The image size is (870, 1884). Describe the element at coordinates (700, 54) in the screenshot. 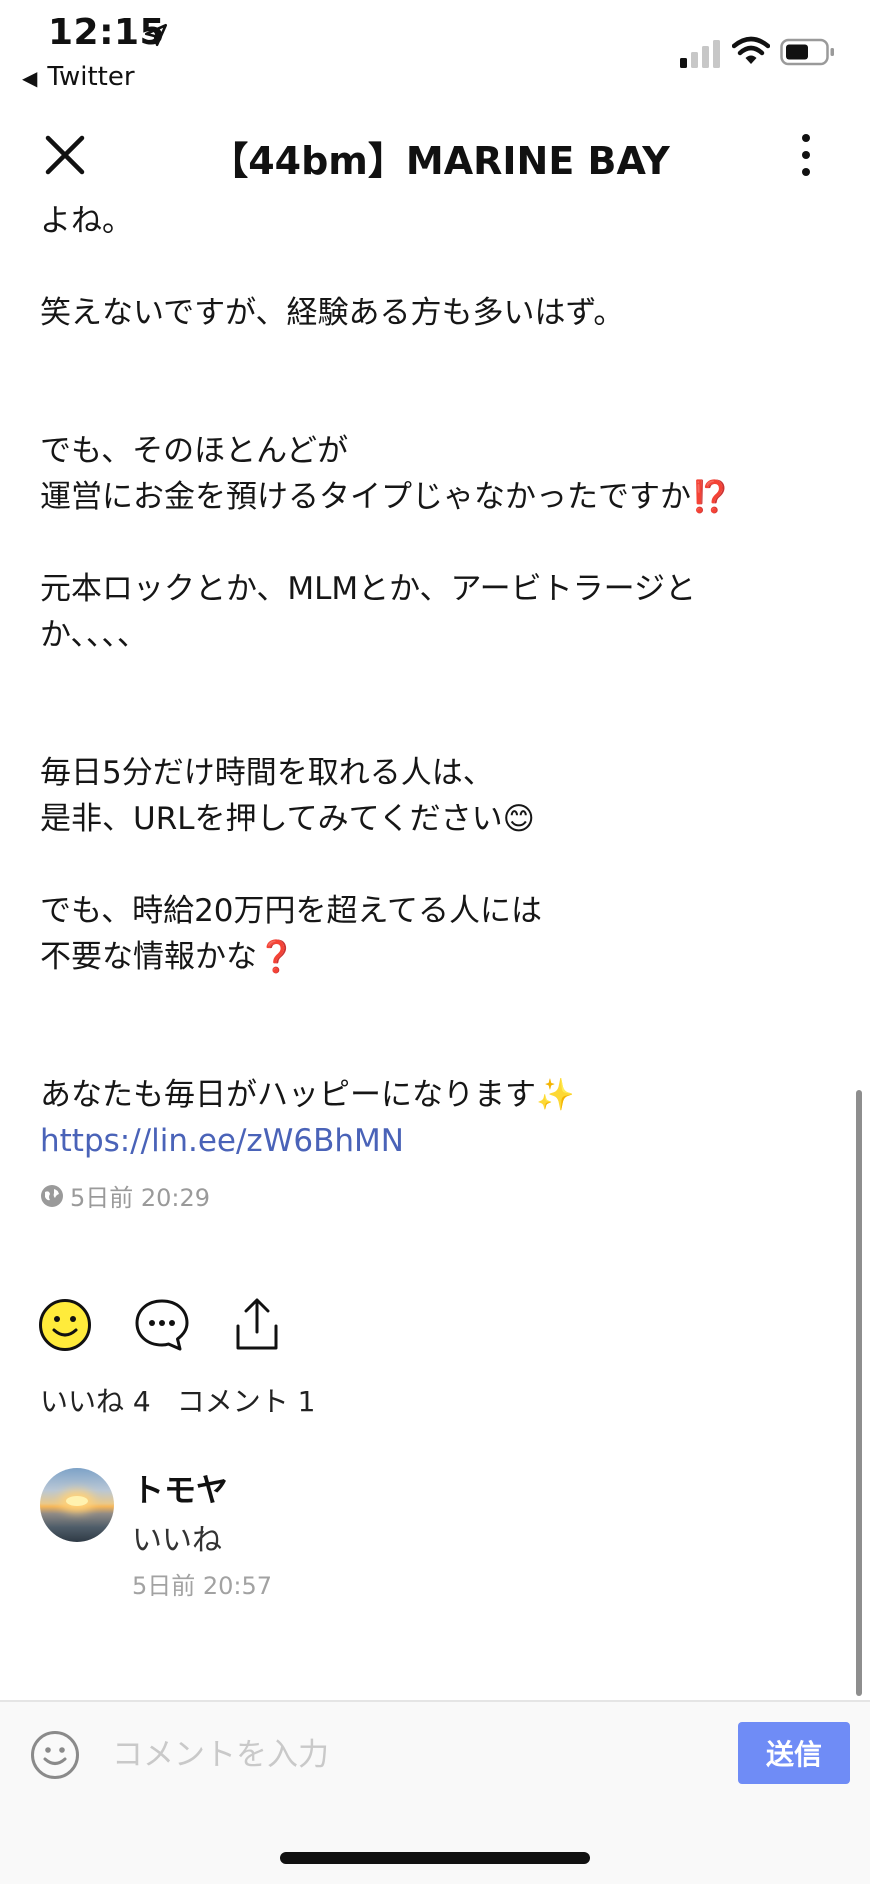

I see `cellular-signal-icon` at that location.